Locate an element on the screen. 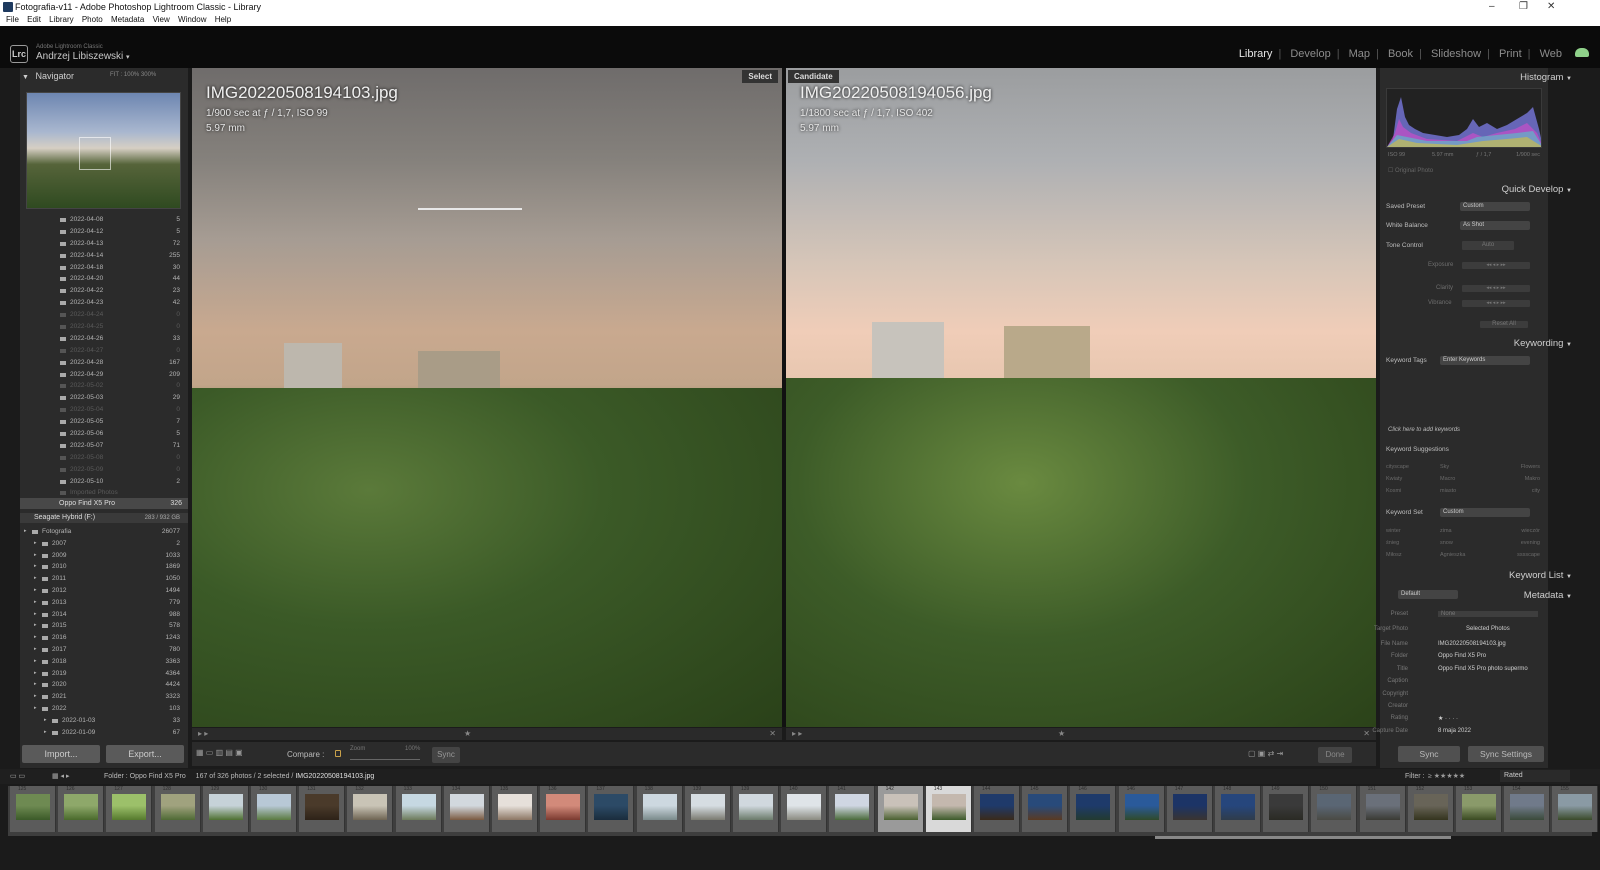  metadata-preset-select: None is located at coordinates (1488, 614).